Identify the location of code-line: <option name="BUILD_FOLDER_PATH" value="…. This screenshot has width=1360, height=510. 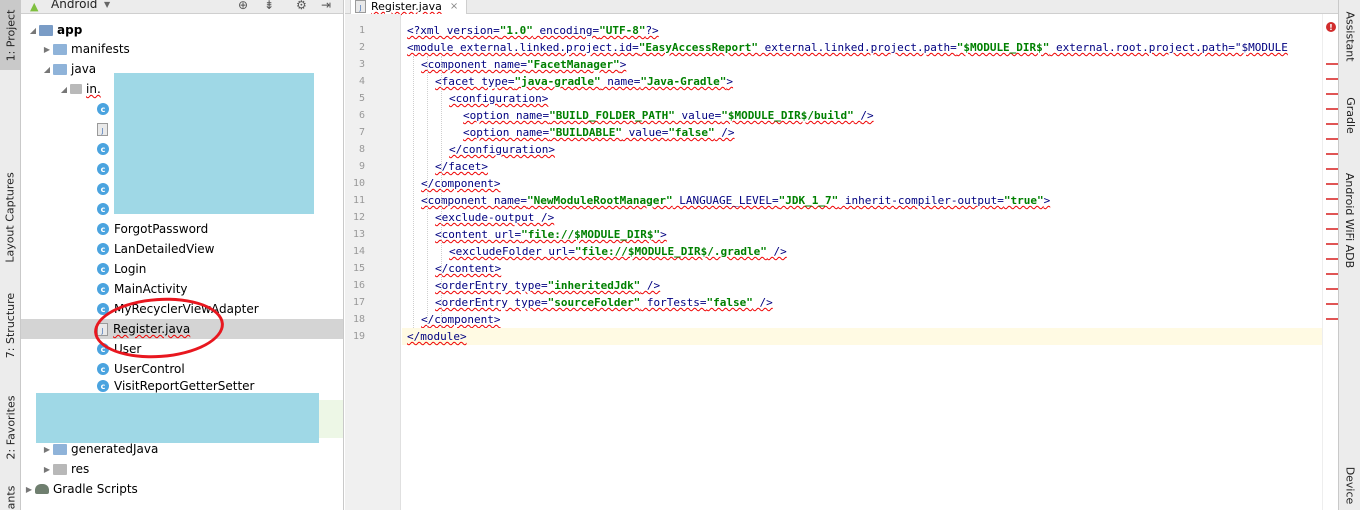
(862, 115).